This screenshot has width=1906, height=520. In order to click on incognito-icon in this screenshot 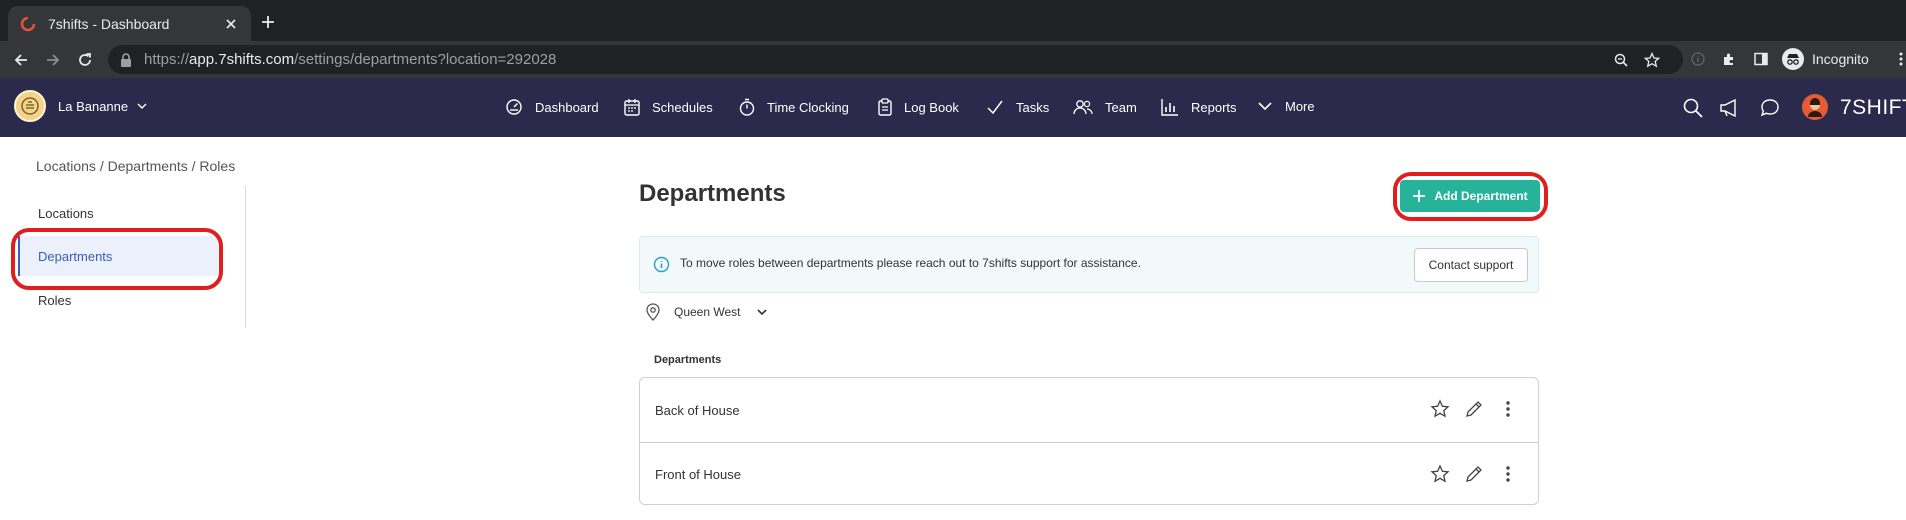, I will do `click(1793, 59)`.